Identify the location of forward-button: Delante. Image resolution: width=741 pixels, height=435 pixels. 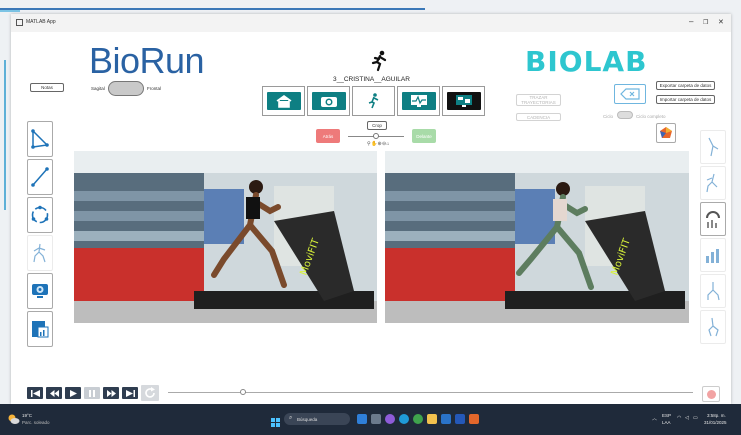
(424, 136).